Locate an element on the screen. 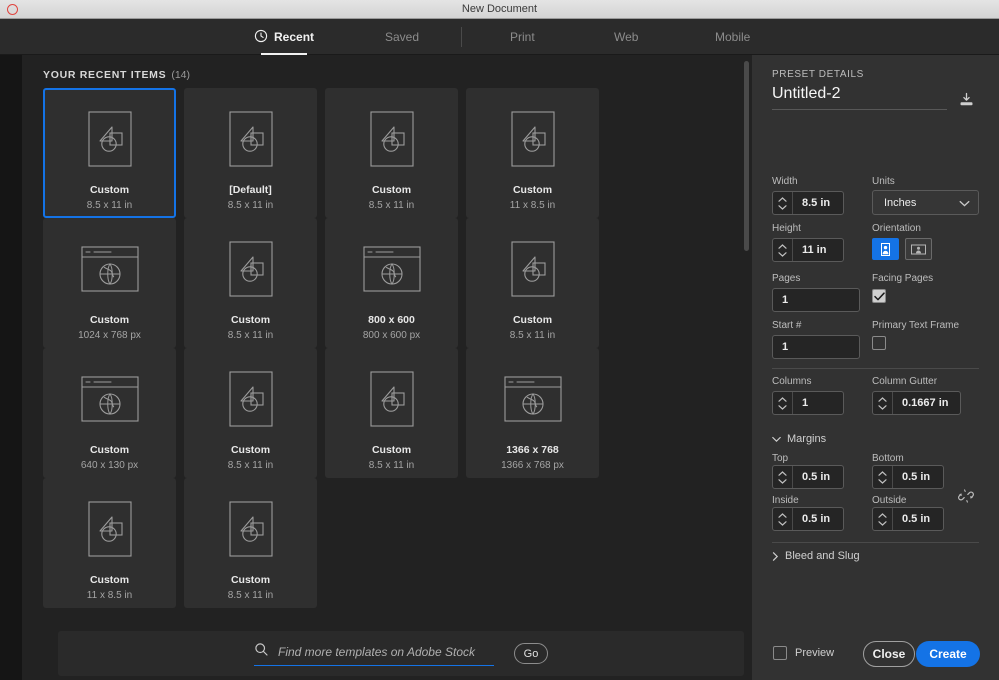  margin-inside-input: 0.5 in is located at coordinates (808, 519).